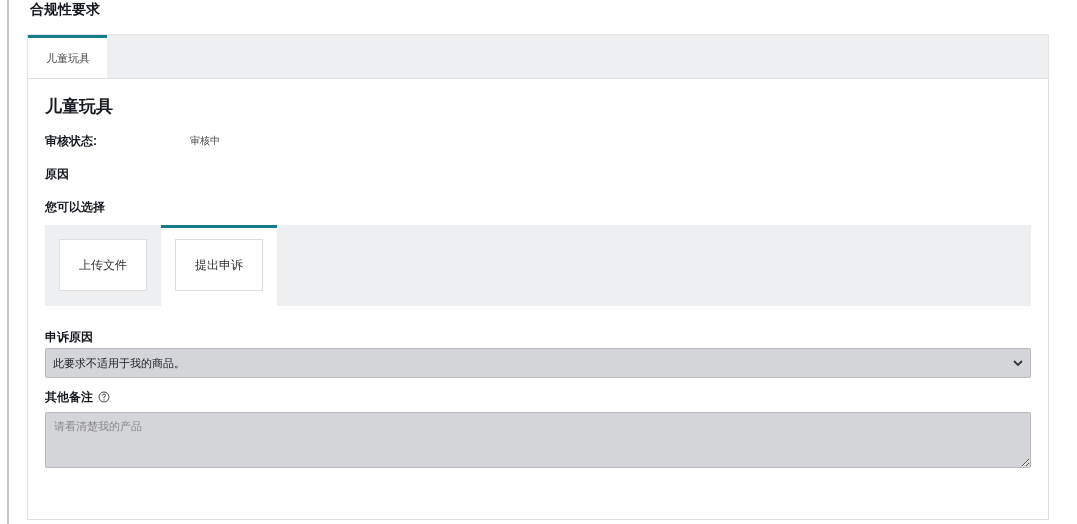  Describe the element at coordinates (57, 174) in the screenshot. I see `reason-label: 原因` at that location.